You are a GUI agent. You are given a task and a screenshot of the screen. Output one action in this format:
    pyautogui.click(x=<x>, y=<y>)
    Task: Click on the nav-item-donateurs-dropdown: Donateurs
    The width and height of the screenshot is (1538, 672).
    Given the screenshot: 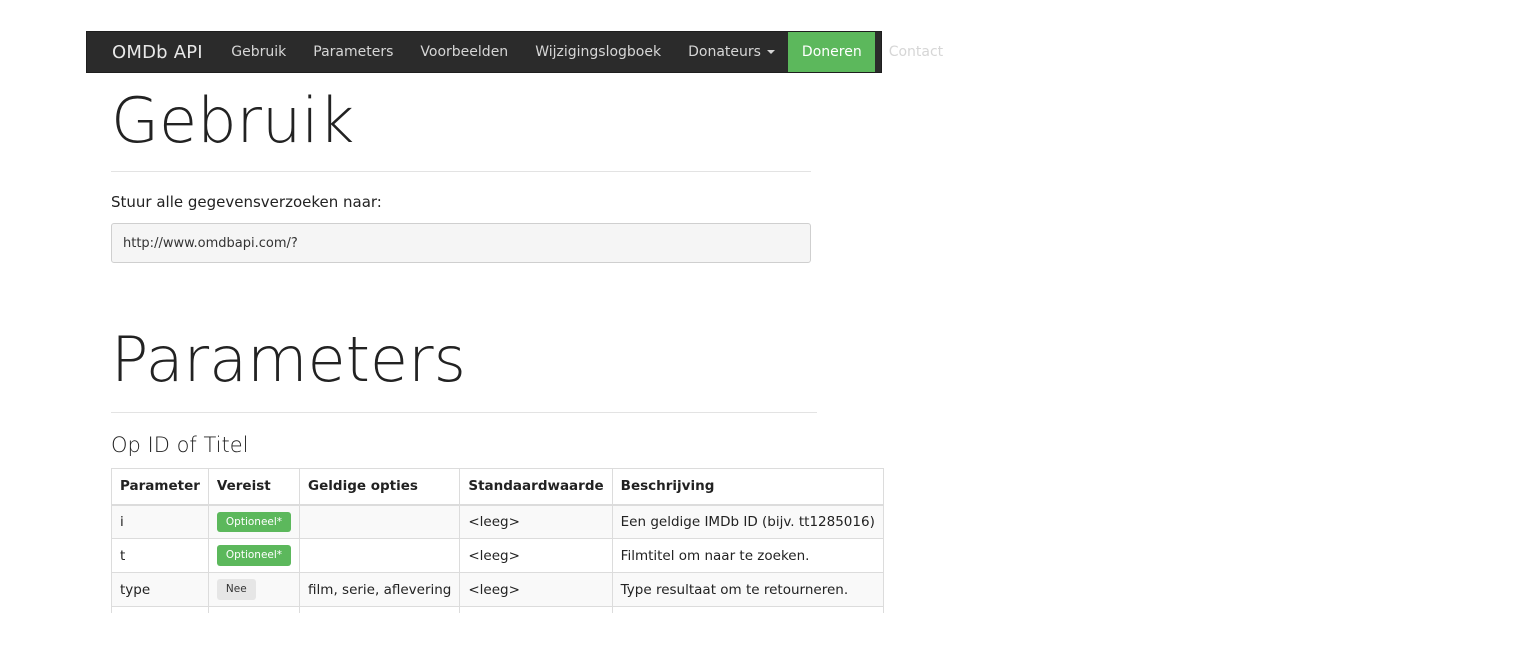 What is the action you would take?
    pyautogui.click(x=732, y=52)
    